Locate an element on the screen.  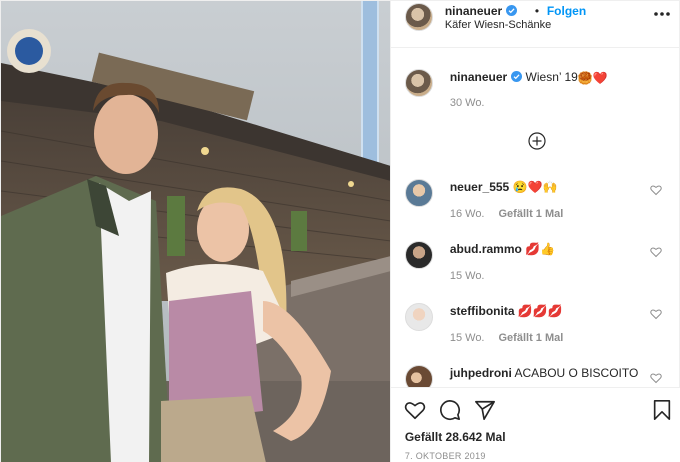
comment-username: neuer_555 is located at coordinates (479, 187).